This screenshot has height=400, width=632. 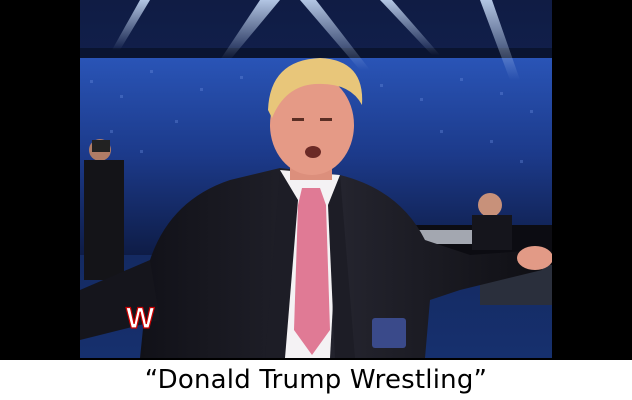 What do you see at coordinates (490, 205) in the screenshot?
I see `background-person-head` at bounding box center [490, 205].